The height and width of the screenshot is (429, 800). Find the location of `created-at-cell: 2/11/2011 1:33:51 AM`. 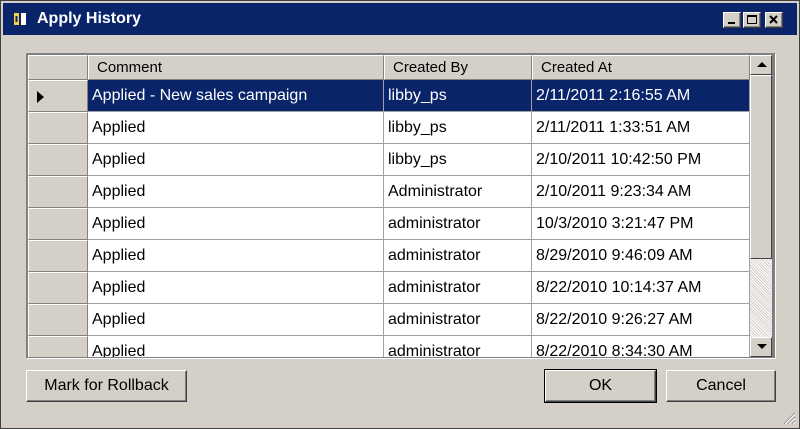

created-at-cell: 2/11/2011 1:33:51 AM is located at coordinates (641, 128).